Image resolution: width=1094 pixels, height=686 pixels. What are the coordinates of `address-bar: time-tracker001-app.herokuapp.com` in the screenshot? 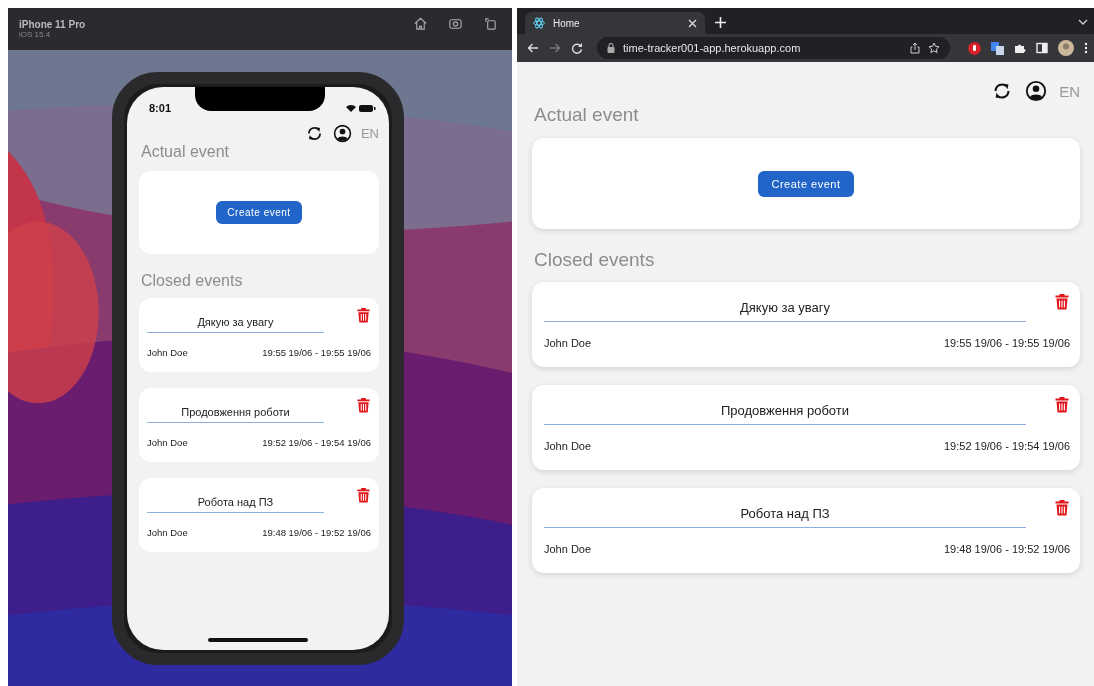 It's located at (773, 48).